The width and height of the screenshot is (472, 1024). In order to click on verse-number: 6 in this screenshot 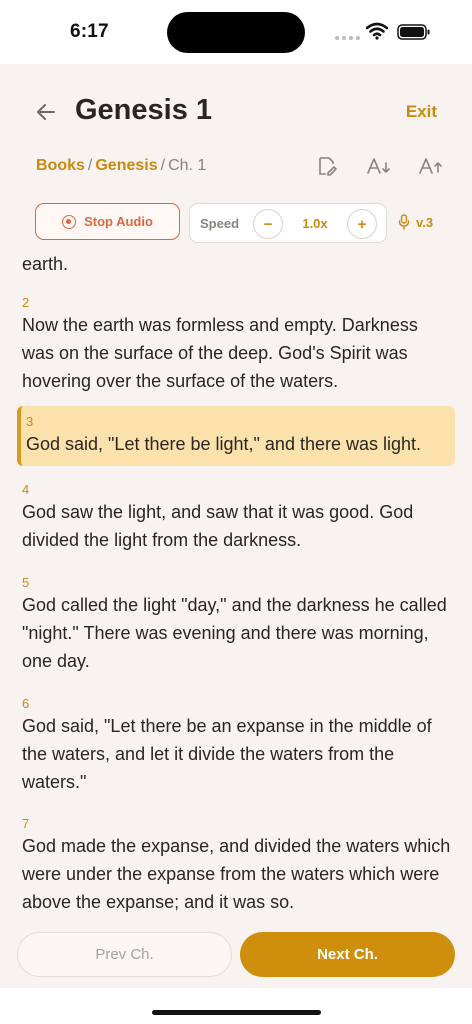, I will do `click(26, 703)`.